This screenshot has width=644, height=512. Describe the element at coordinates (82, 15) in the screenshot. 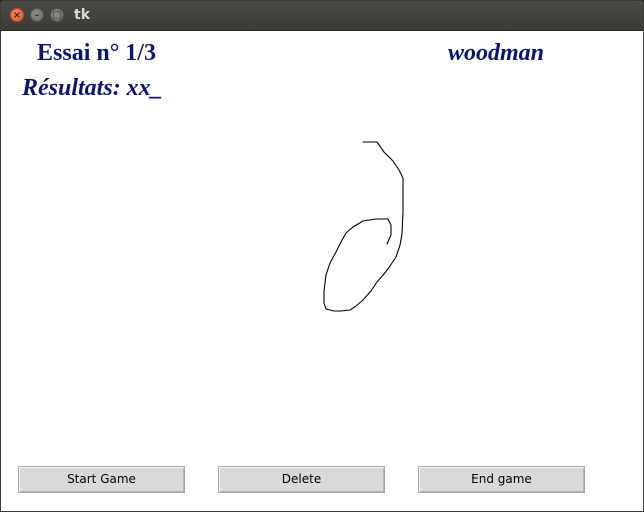

I see `window-title: tk` at that location.